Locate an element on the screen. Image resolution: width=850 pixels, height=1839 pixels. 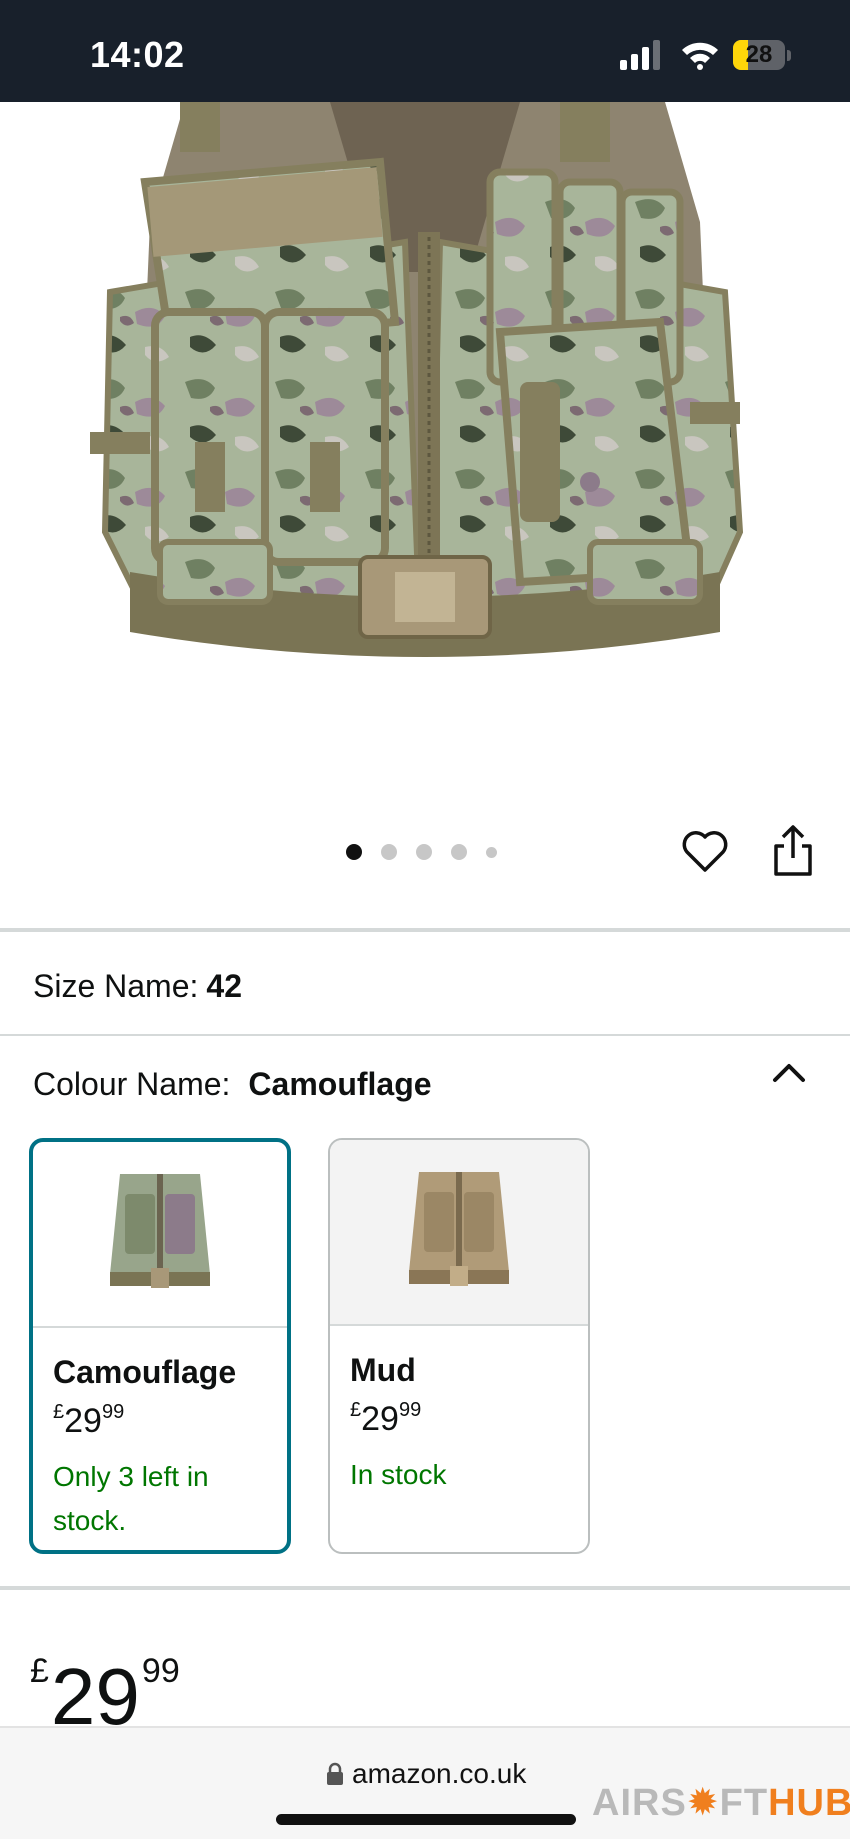
browser-url-bar: amazon.co.uk AIRS✹FTHUB is located at coordinates (425, 1782).